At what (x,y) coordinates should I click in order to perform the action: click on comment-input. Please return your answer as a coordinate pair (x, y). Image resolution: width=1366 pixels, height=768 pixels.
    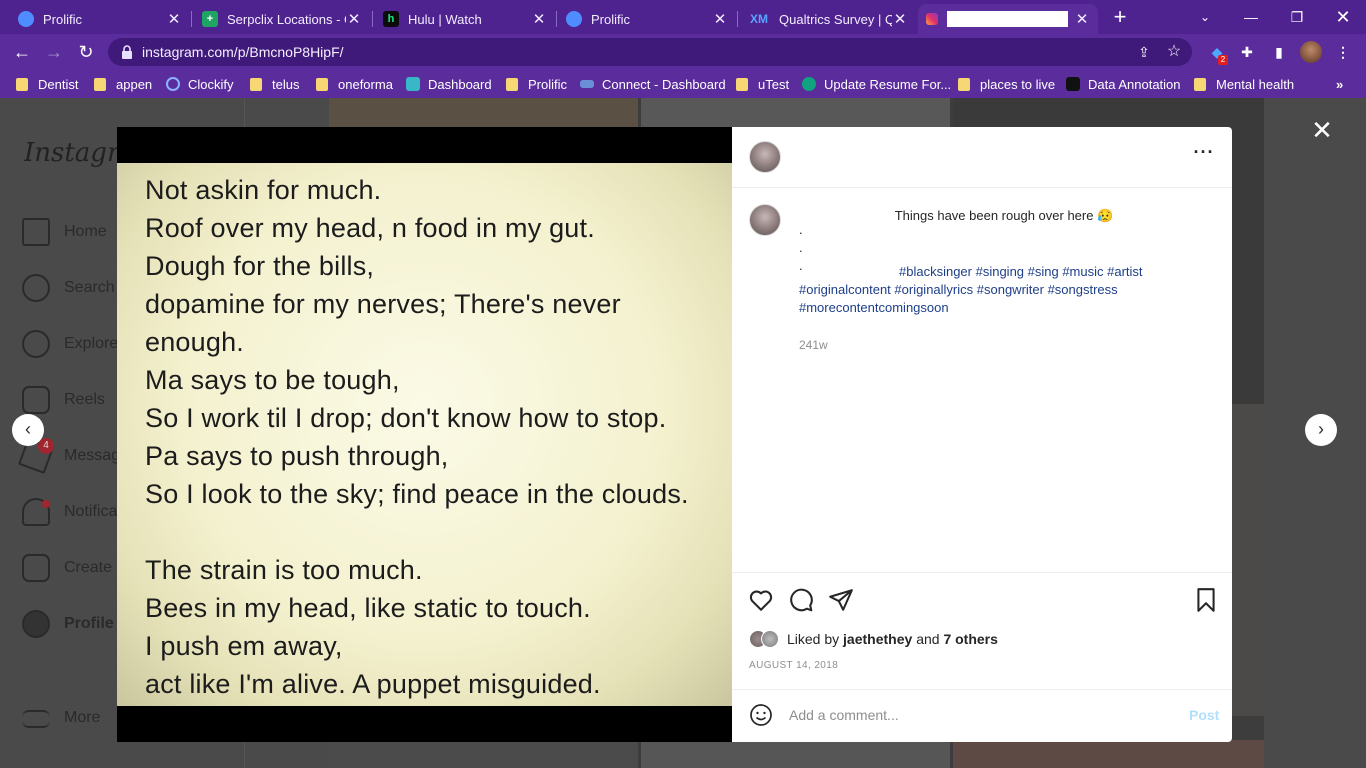
    Looking at the image, I should click on (979, 715).